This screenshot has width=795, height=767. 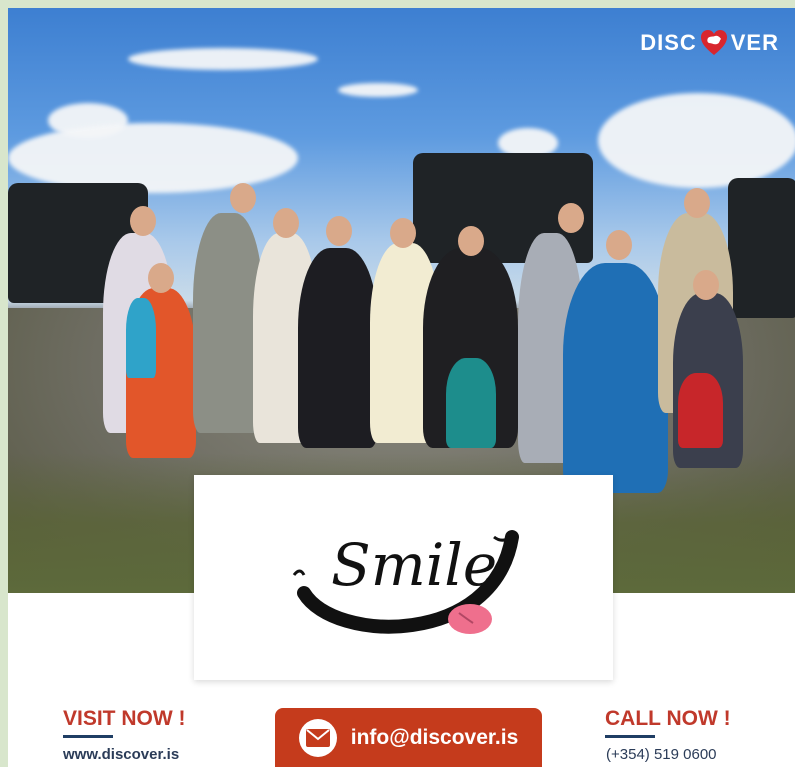 I want to click on visit-divider, so click(x=88, y=736).